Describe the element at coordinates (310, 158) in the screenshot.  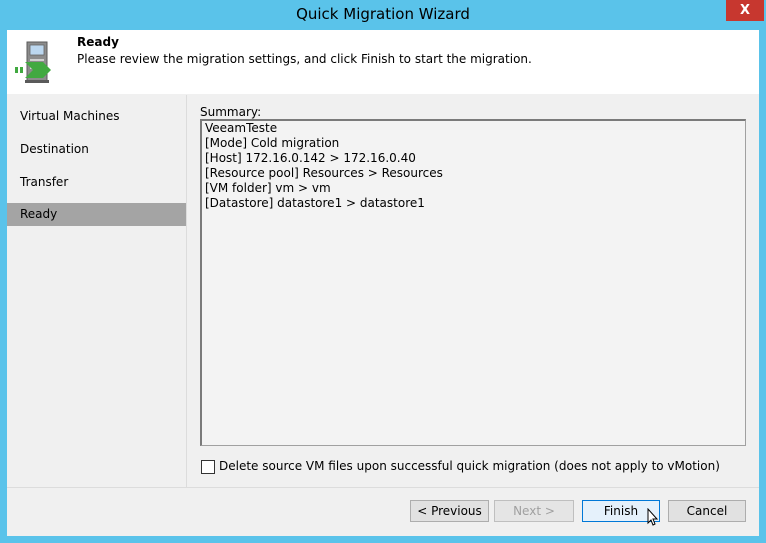
I see `summary-line: [Host] 172.16.0.142 > 172.16.0.40` at that location.